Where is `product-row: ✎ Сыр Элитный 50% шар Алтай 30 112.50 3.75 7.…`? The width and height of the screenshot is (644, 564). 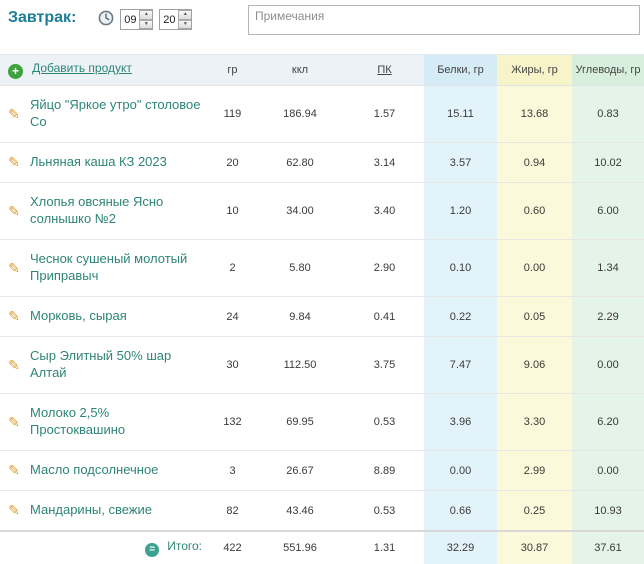
product-row: ✎ Сыр Элитный 50% шар Алтай 30 112.50 3.75 7.… is located at coordinates (322, 365).